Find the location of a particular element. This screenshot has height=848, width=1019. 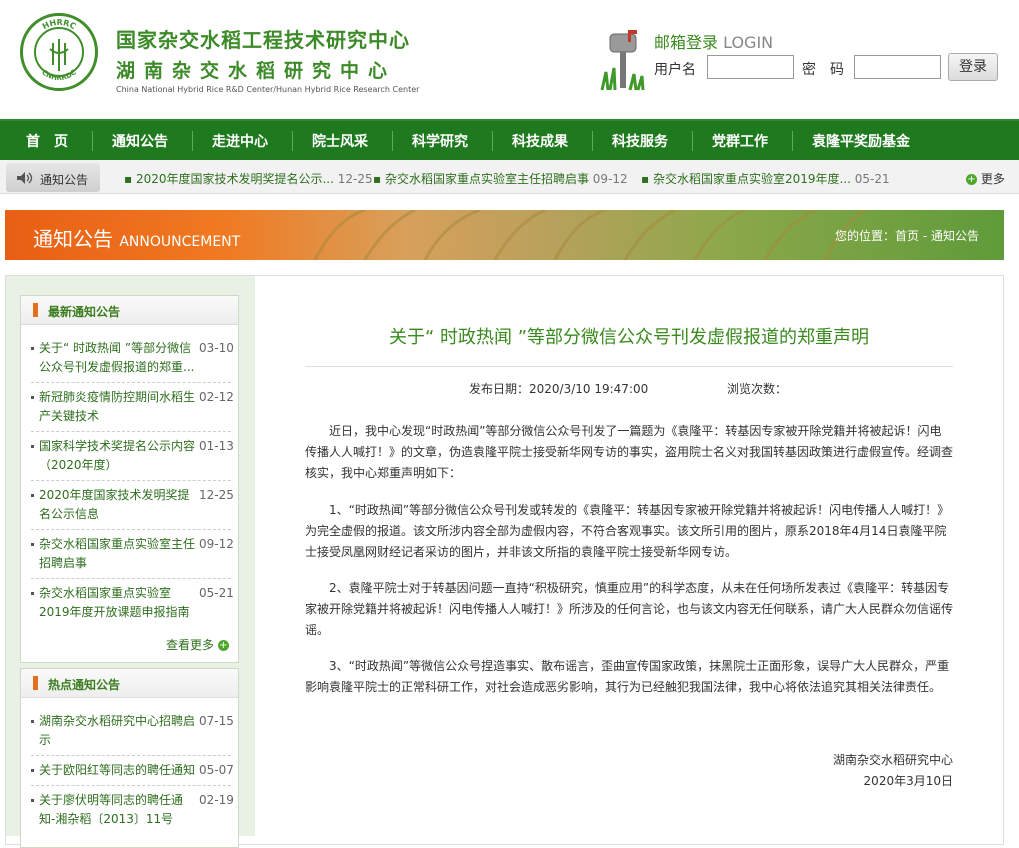

nav-home: 首 页 is located at coordinates (47, 141).